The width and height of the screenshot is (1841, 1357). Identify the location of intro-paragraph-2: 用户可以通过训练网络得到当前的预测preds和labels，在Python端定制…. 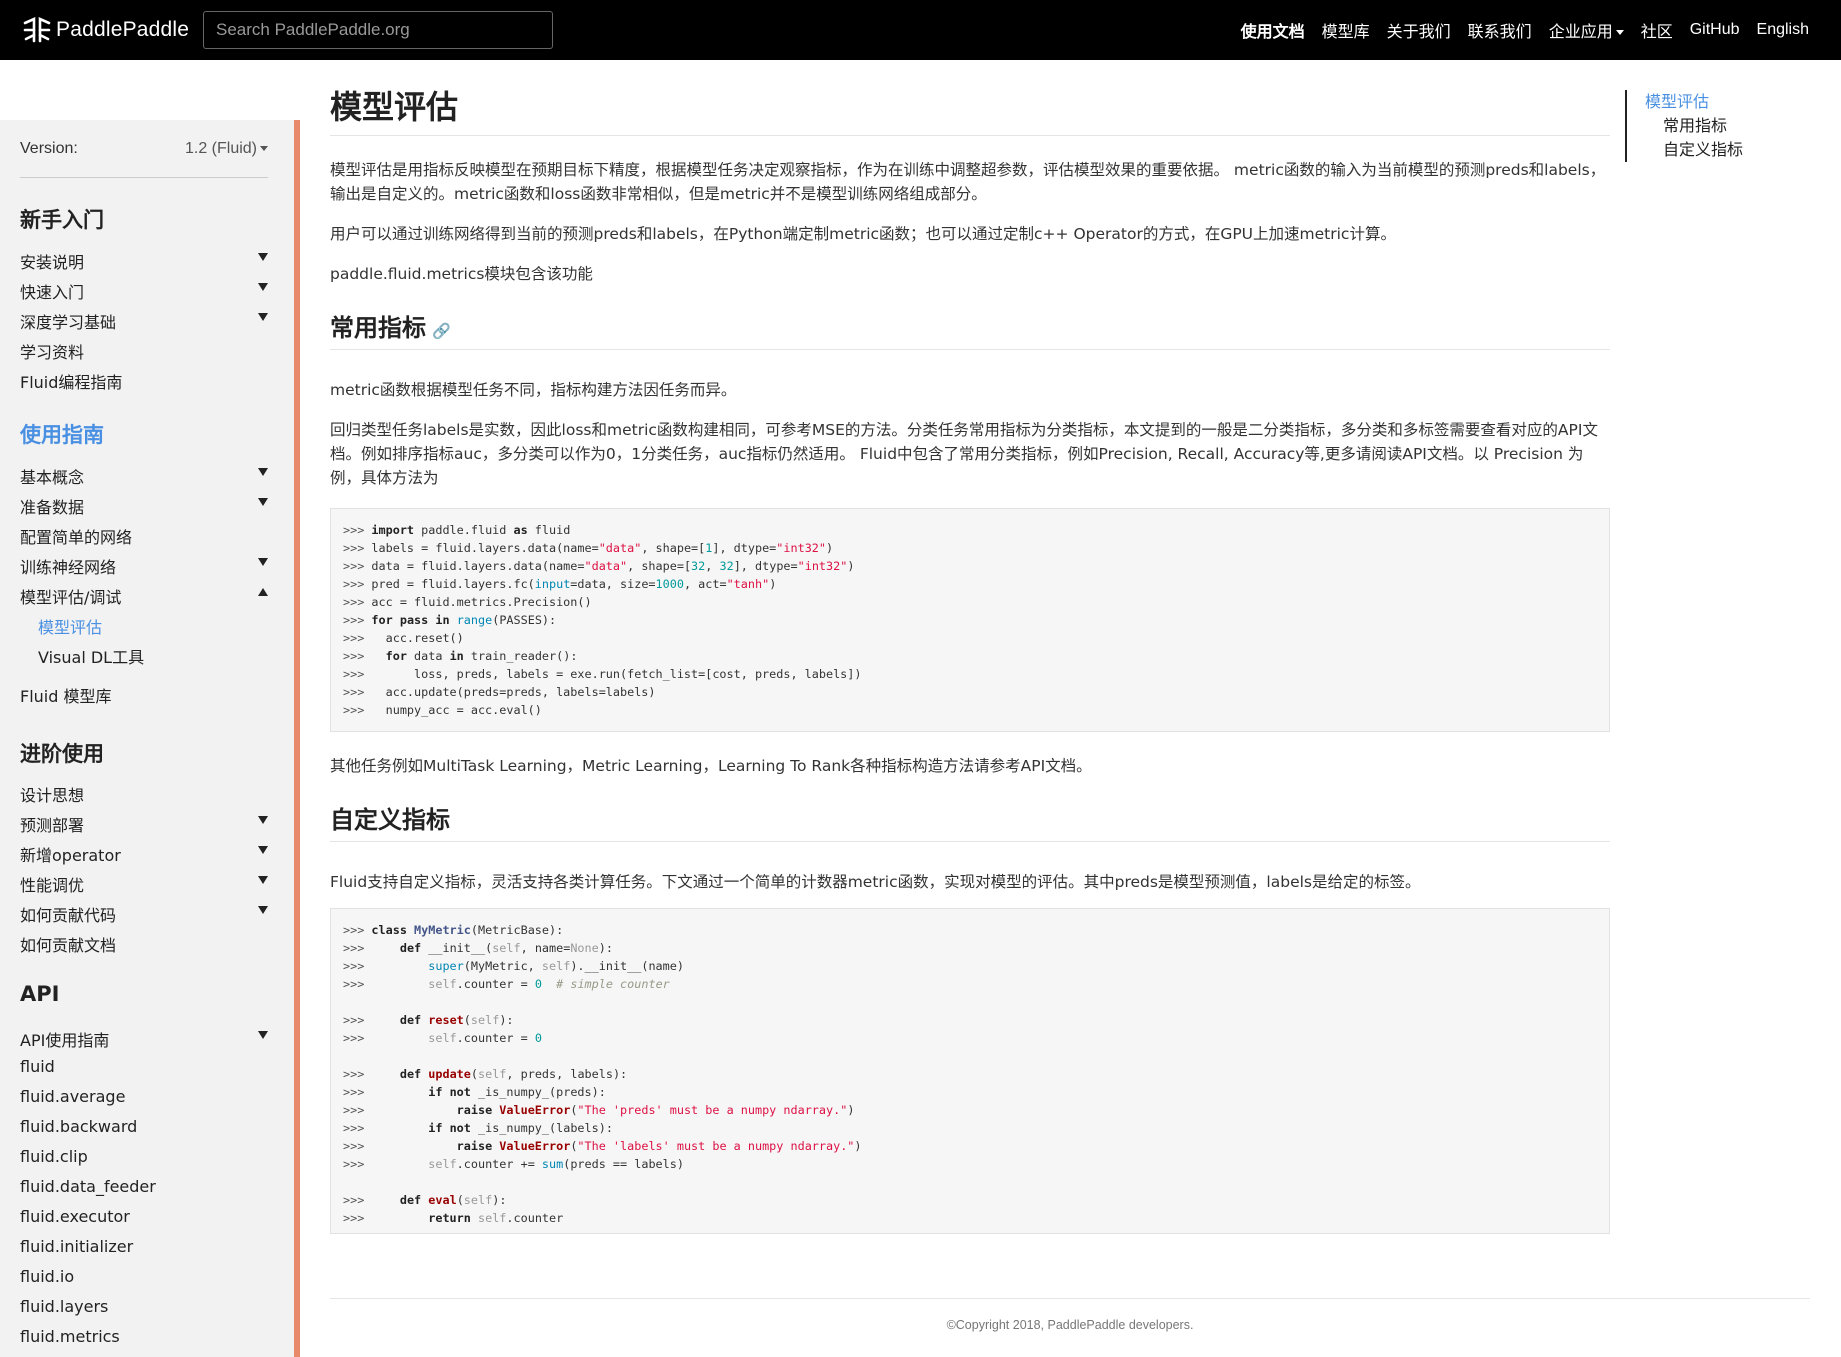
(863, 234).